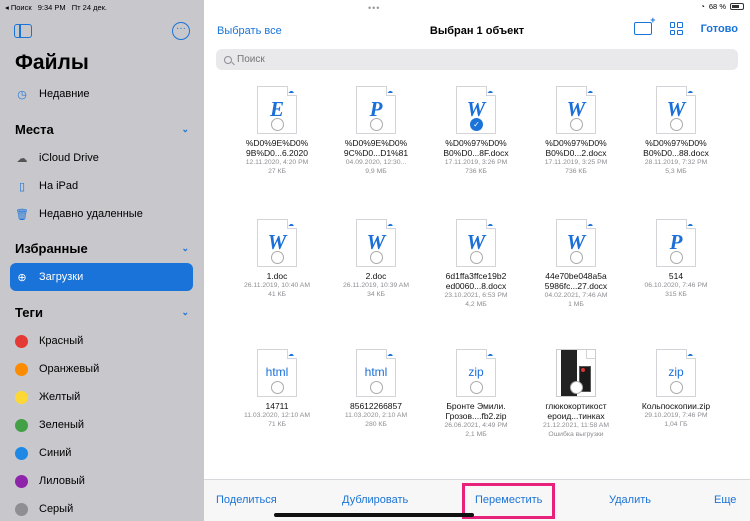  What do you see at coordinates (102, 248) in the screenshot?
I see `favorites-header: Избранные ⌄` at bounding box center [102, 248].